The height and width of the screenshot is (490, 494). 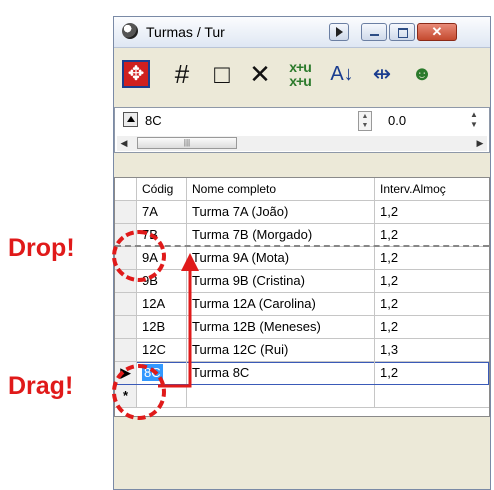 What do you see at coordinates (432, 350) in the screenshot?
I see `cell-interval: 1,3` at bounding box center [432, 350].